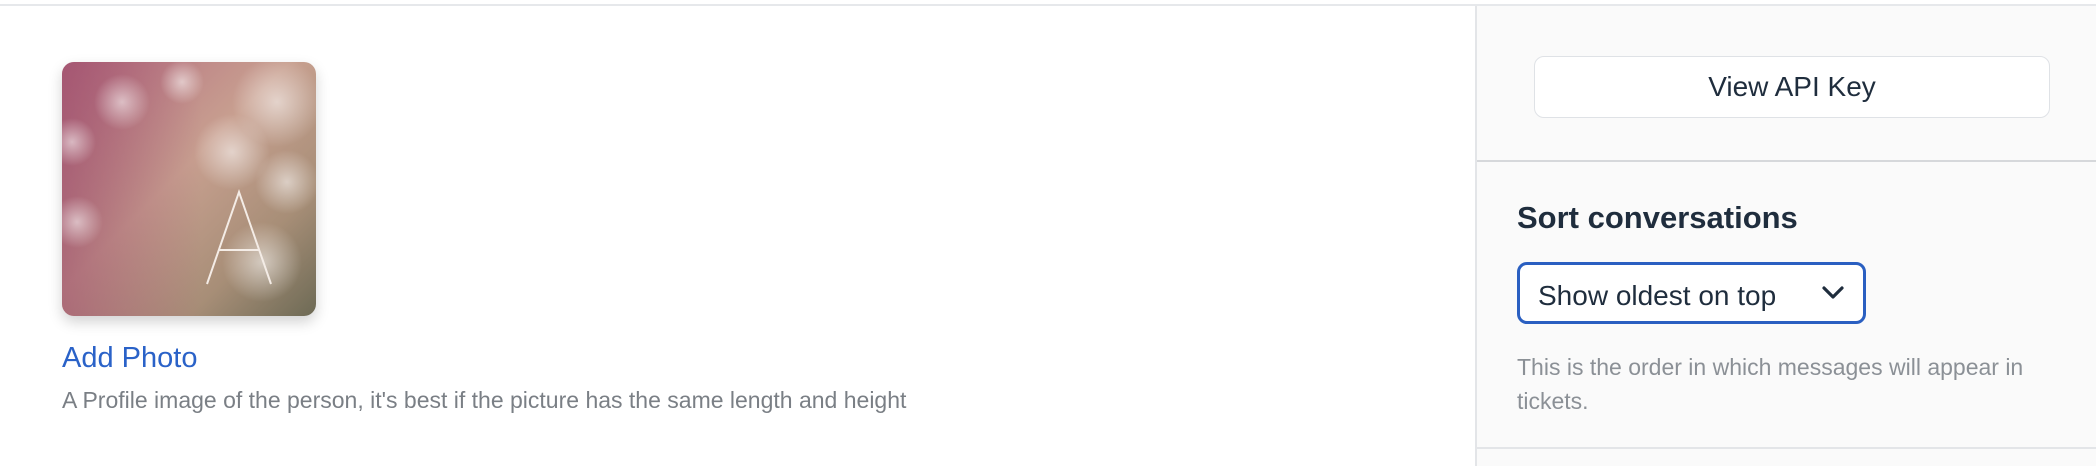 The height and width of the screenshot is (466, 2096). What do you see at coordinates (1657, 217) in the screenshot?
I see `sort-conversations-heading: Sort conversations` at bounding box center [1657, 217].